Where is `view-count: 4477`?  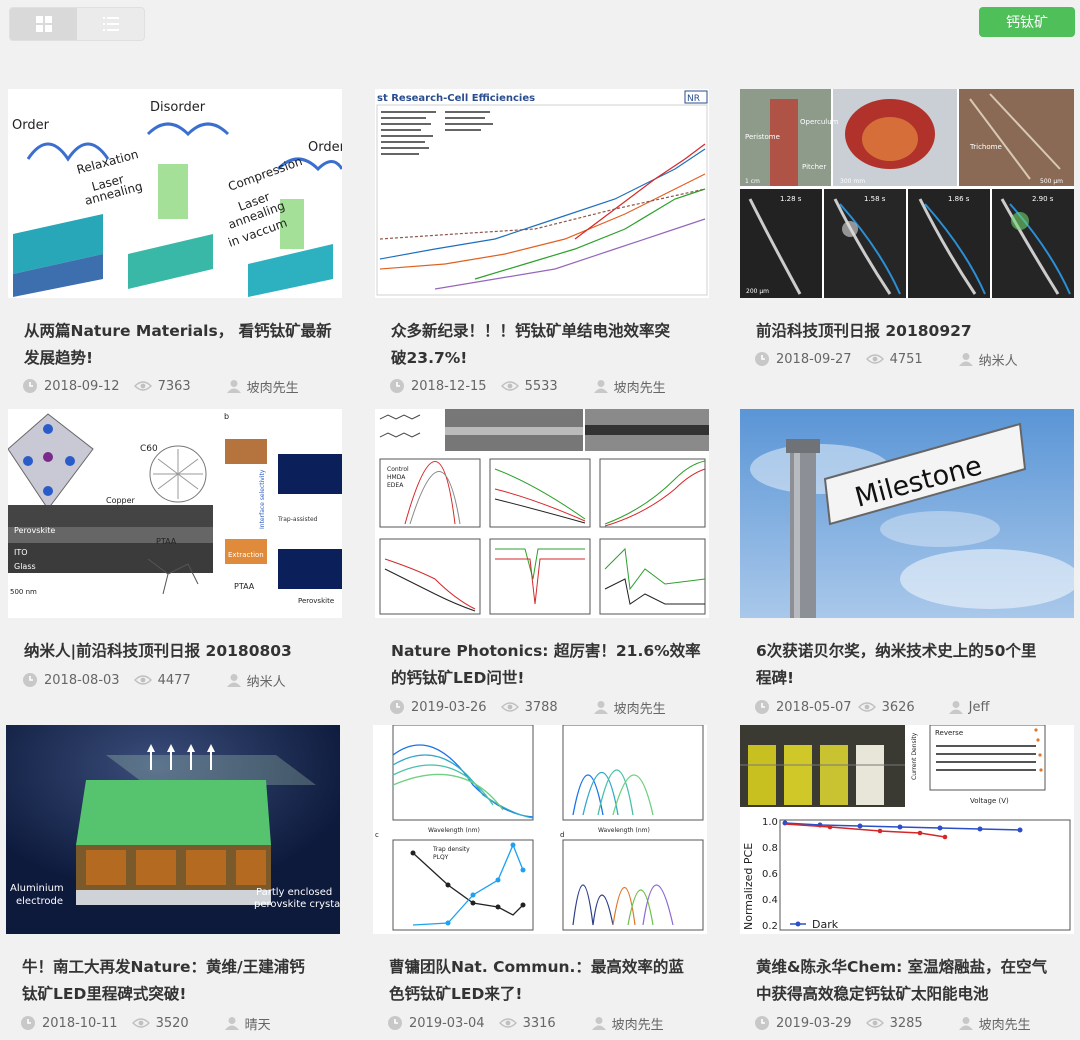 view-count: 4477 is located at coordinates (174, 680).